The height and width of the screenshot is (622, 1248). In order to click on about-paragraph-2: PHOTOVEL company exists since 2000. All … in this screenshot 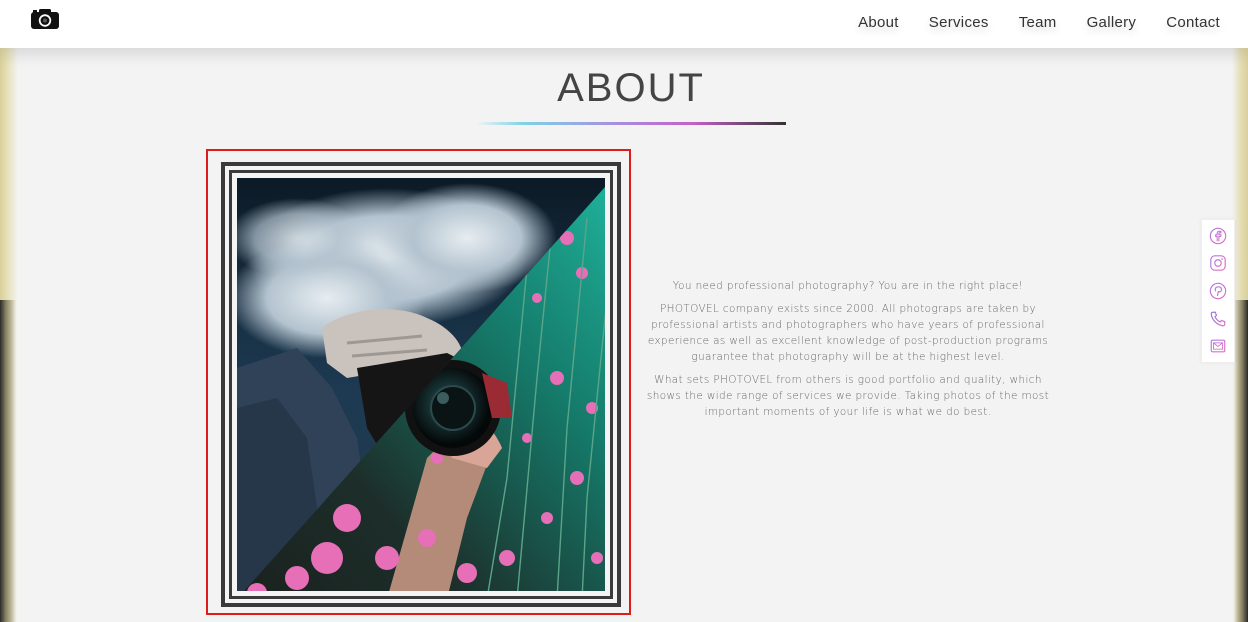, I will do `click(848, 333)`.